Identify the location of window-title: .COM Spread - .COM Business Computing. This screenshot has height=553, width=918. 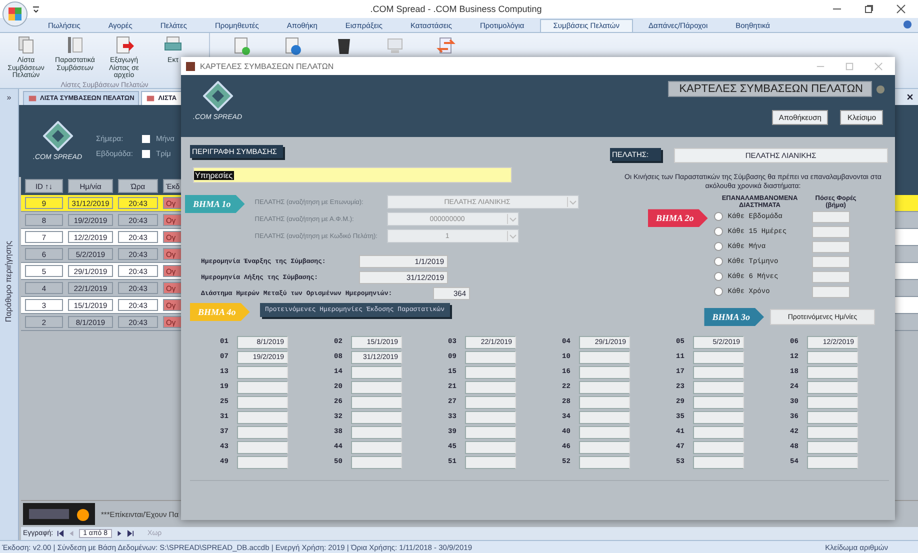
(456, 9).